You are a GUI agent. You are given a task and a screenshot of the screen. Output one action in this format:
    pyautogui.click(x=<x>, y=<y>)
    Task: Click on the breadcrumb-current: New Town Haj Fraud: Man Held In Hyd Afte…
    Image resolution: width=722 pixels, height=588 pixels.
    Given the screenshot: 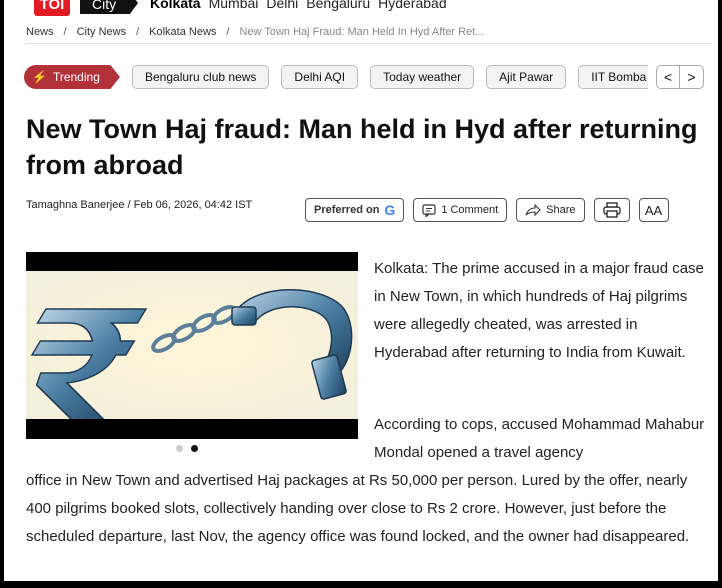 What is the action you would take?
    pyautogui.click(x=362, y=32)
    